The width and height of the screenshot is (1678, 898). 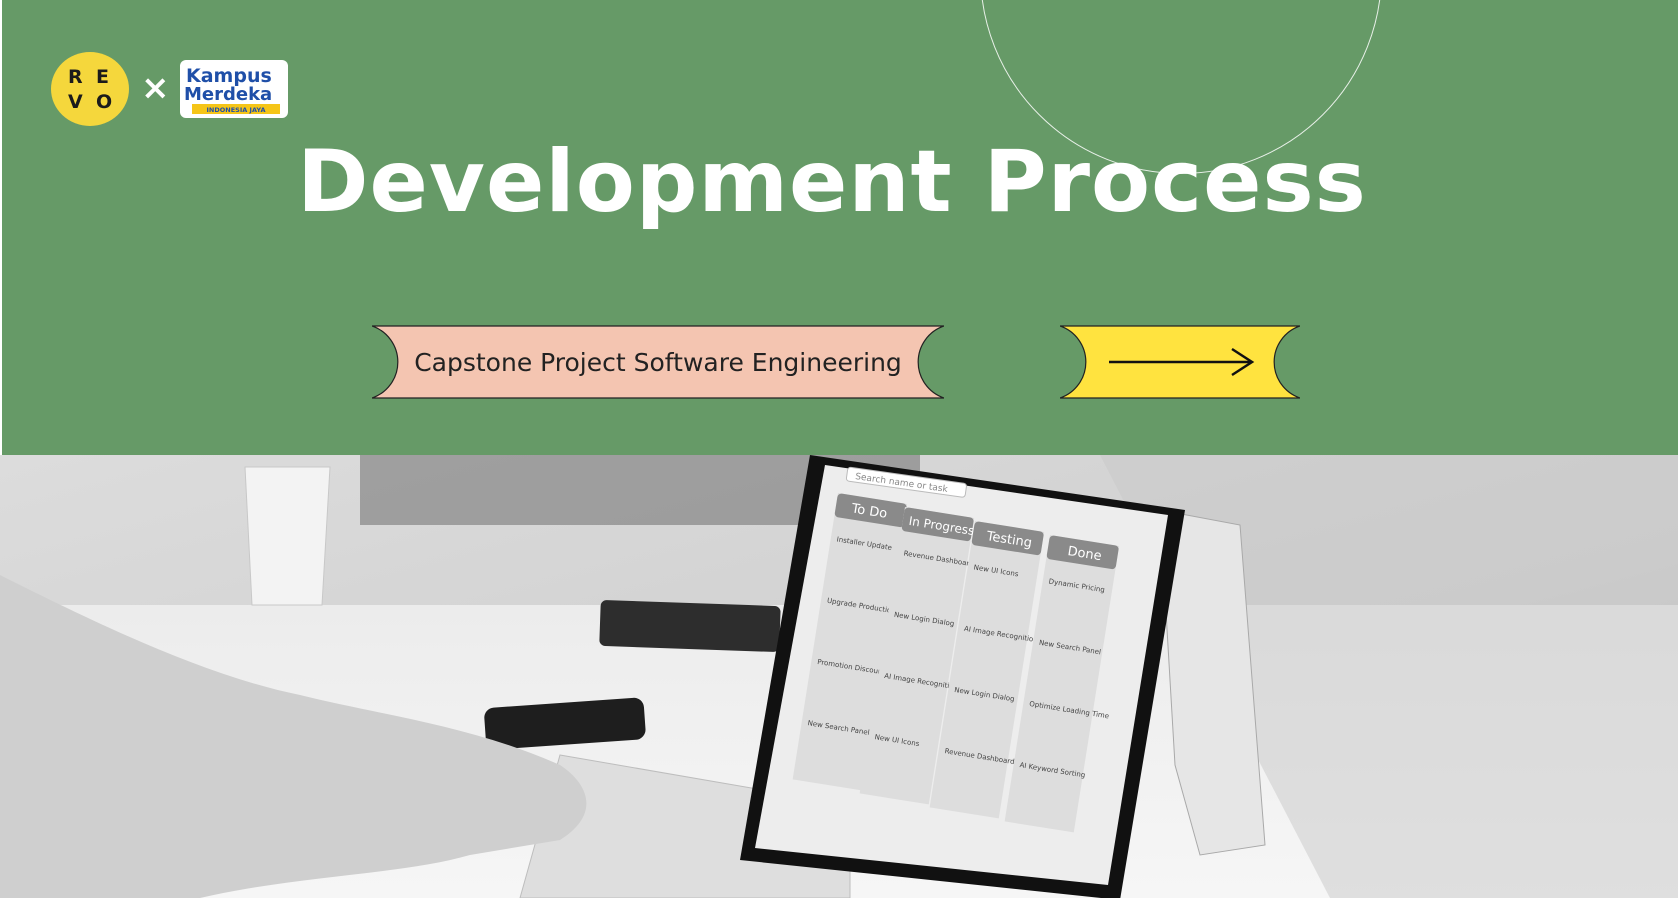 I want to click on kampus-merdeka-logo: Kampus Merdeka INDONESIA JAYA, so click(x=234, y=89).